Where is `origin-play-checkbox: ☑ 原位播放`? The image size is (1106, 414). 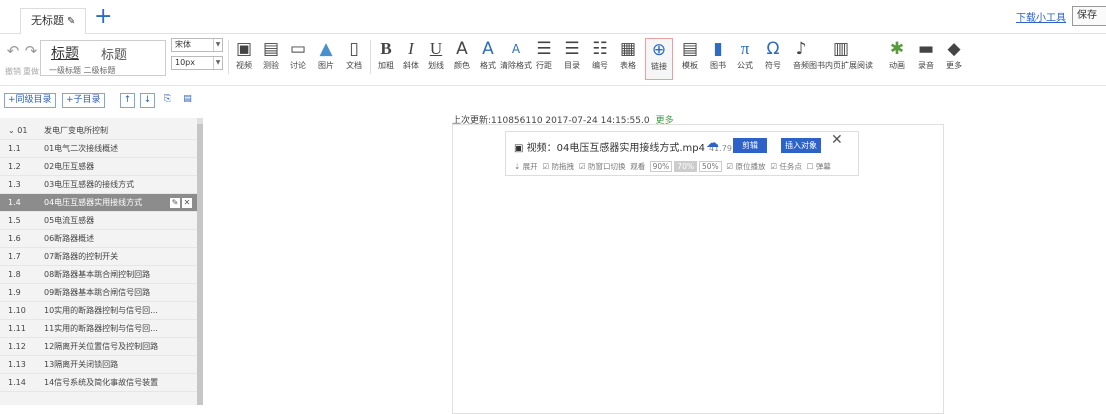
origin-play-checkbox: ☑ 原位播放 is located at coordinates (745, 166).